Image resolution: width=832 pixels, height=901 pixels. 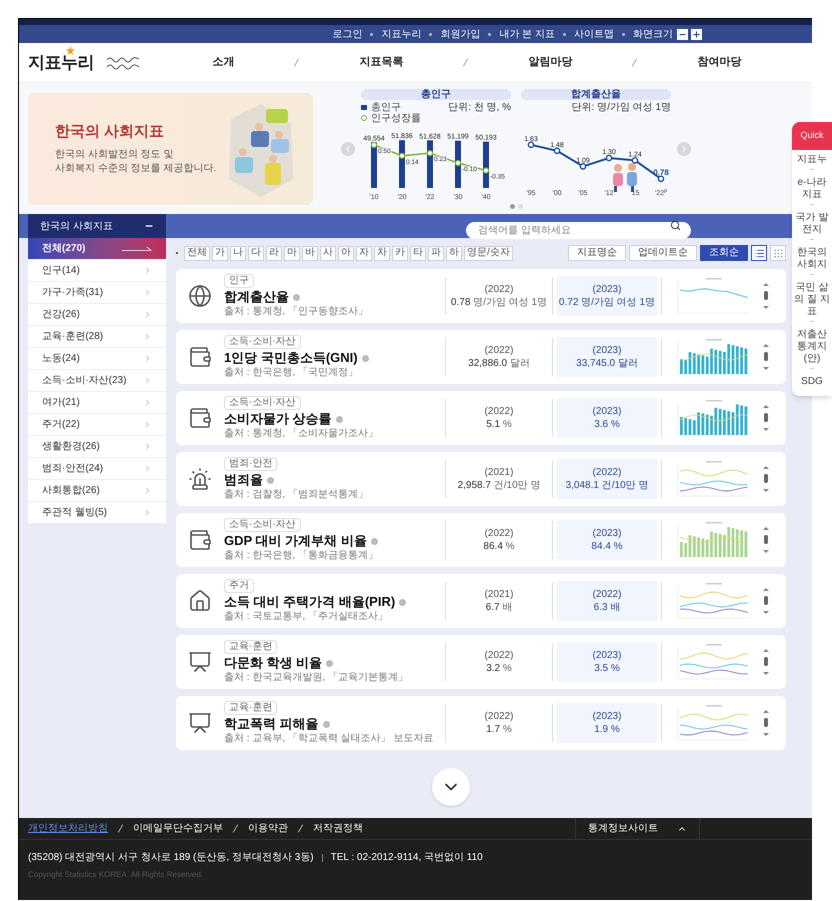 What do you see at coordinates (812, 224) in the screenshot?
I see `quick-menu-link: 국가 발전지` at bounding box center [812, 224].